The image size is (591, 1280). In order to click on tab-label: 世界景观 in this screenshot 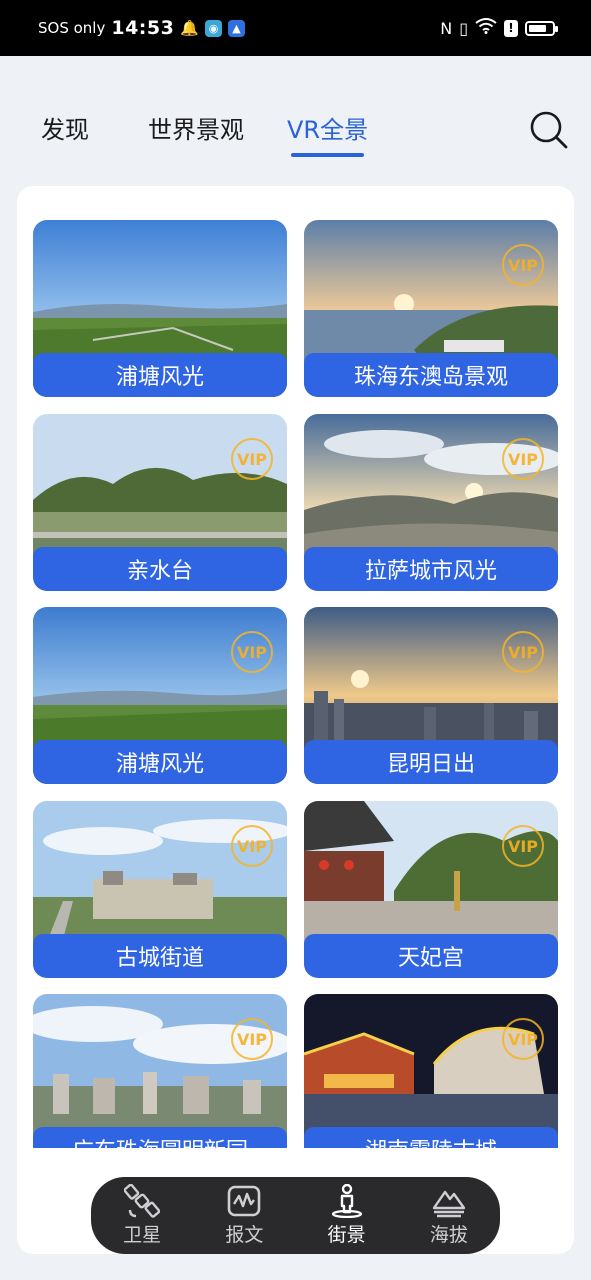, I will do `click(196, 130)`.